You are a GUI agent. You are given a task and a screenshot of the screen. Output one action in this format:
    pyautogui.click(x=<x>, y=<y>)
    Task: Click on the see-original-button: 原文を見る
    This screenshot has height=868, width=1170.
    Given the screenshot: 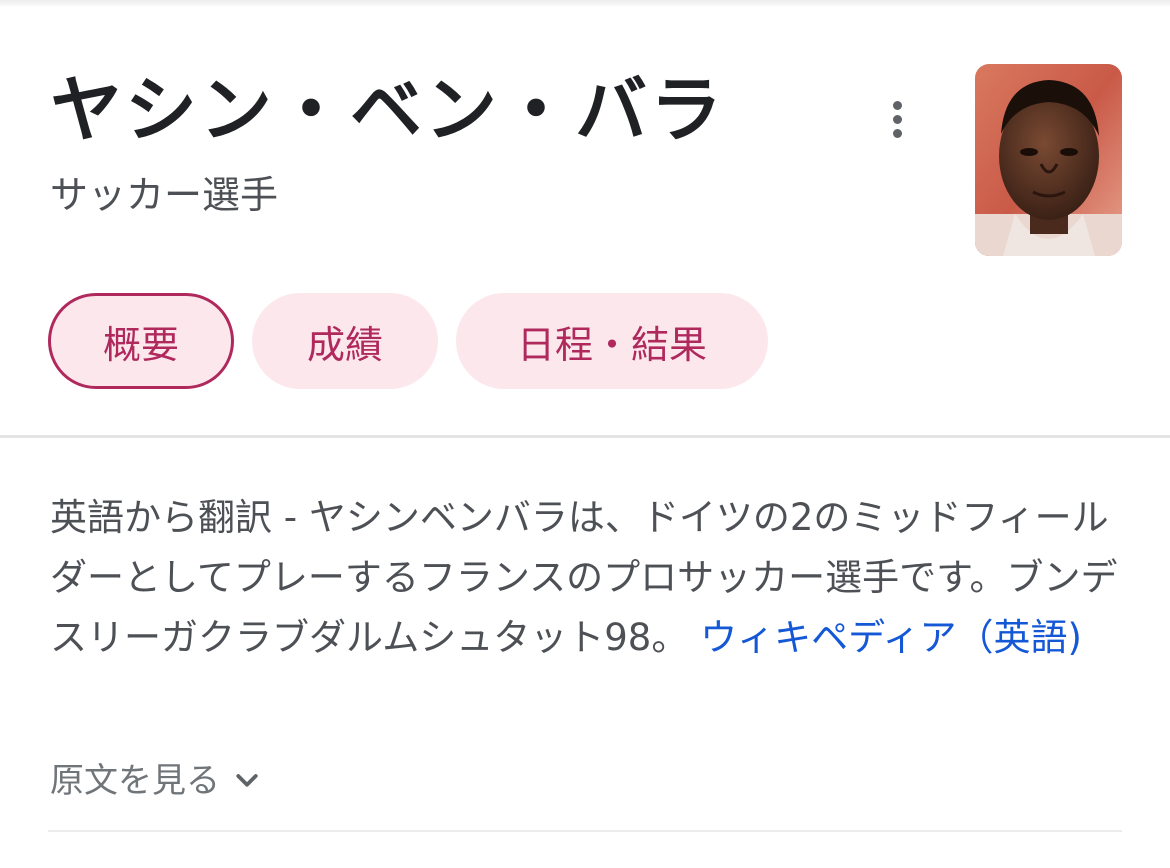 What is the action you would take?
    pyautogui.click(x=156, y=781)
    